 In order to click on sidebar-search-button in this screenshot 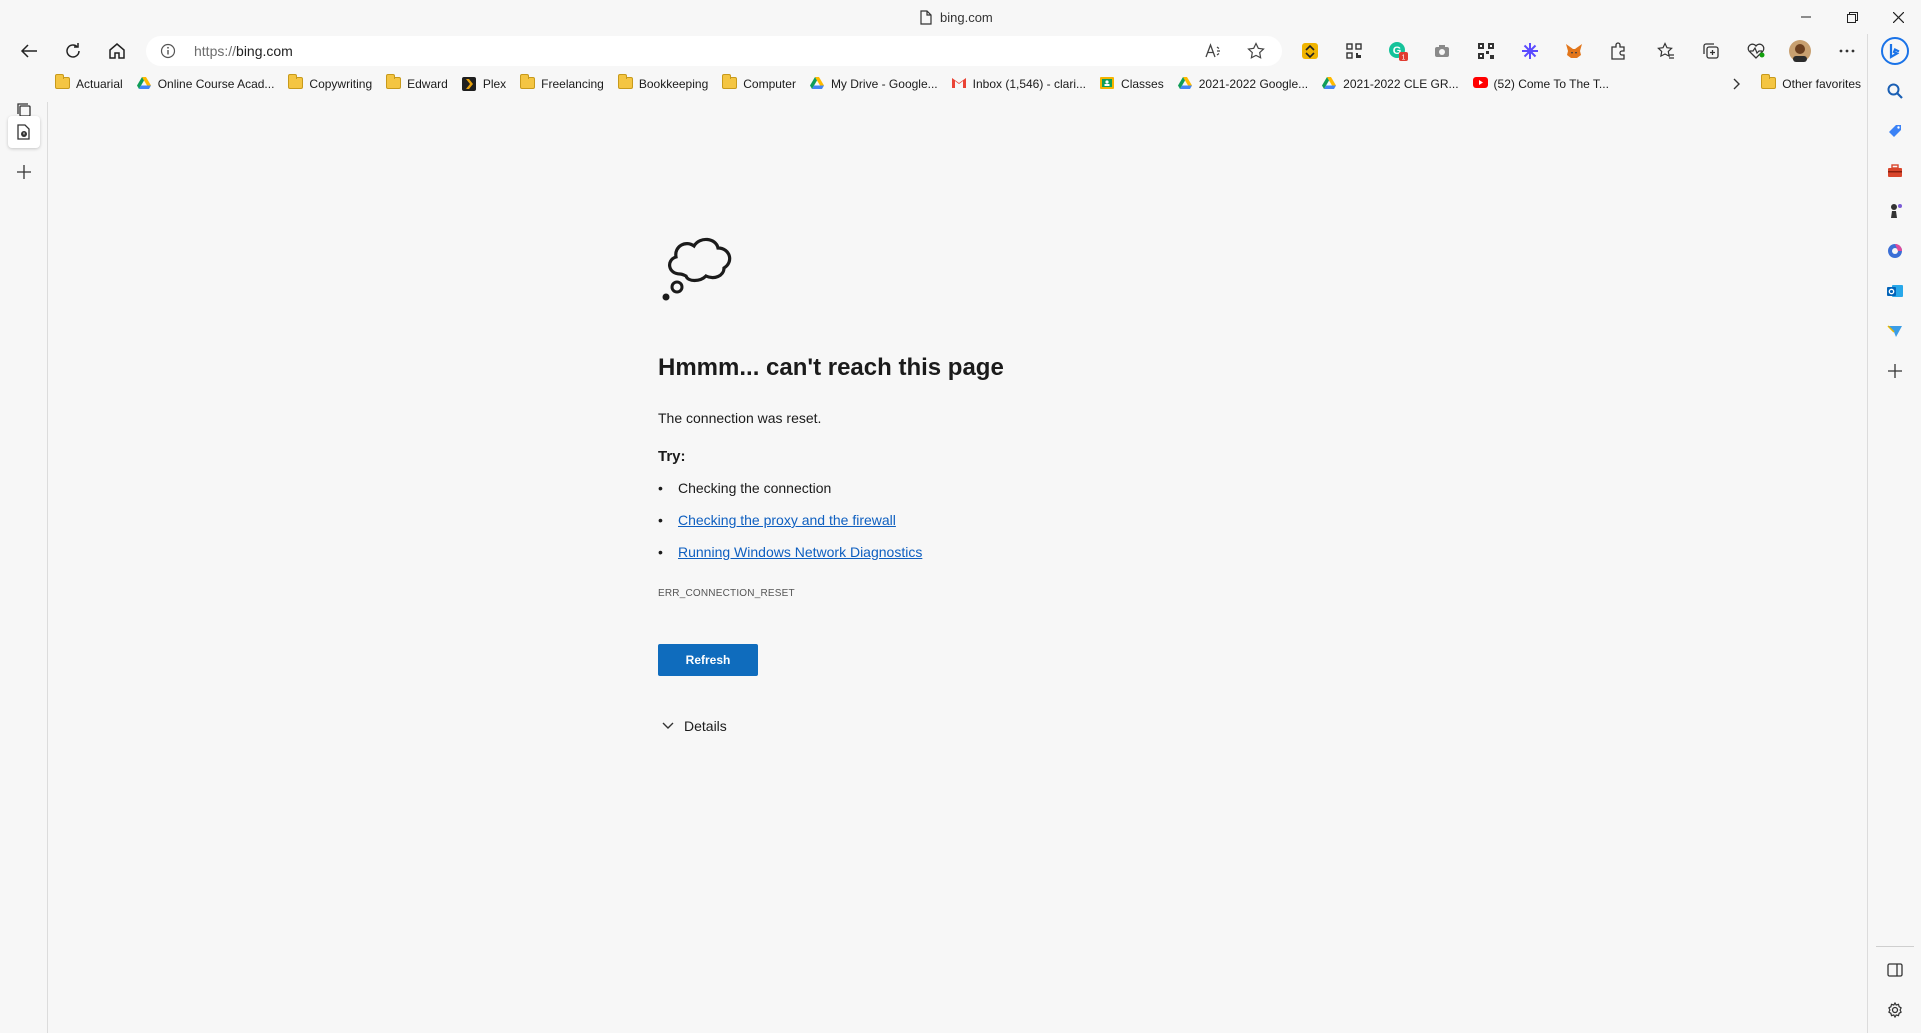, I will do `click(1895, 91)`.